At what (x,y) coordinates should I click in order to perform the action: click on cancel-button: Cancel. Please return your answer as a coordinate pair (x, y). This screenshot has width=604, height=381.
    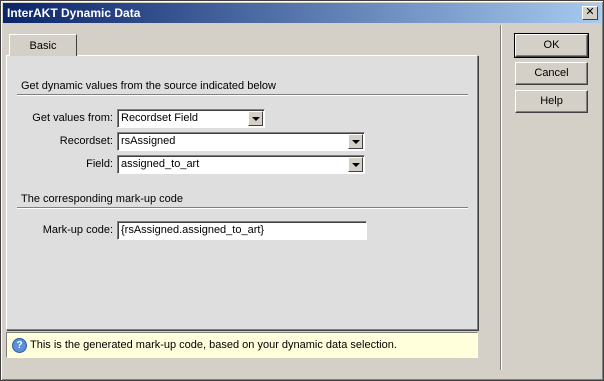
    Looking at the image, I should click on (551, 73).